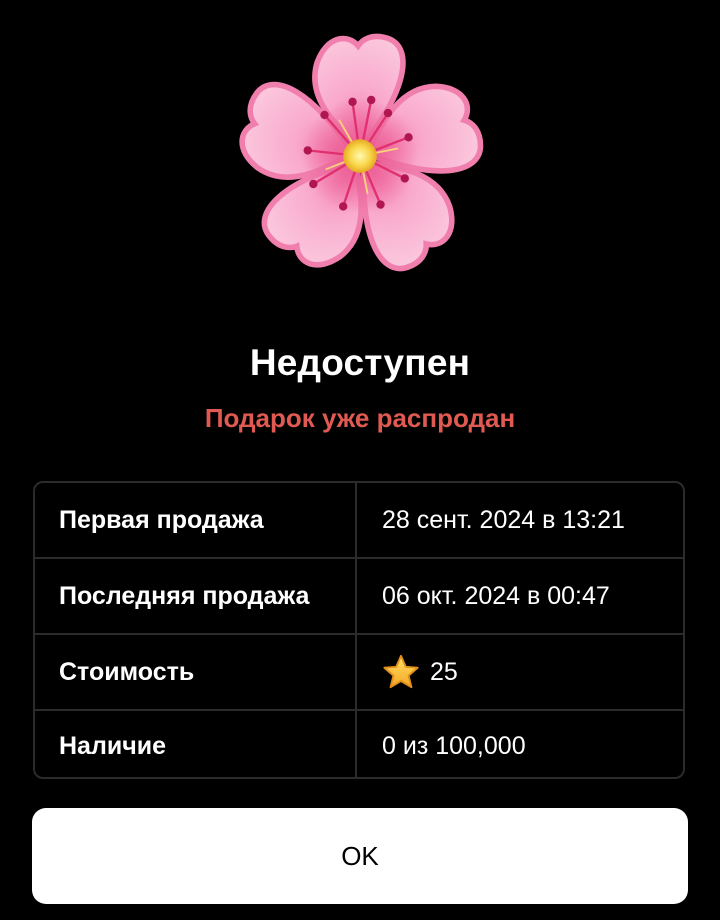 The height and width of the screenshot is (920, 720). Describe the element at coordinates (359, 597) in the screenshot. I see `details-row-last-sale: Последняя продажа 06 окт. 2024 в 00:47` at that location.